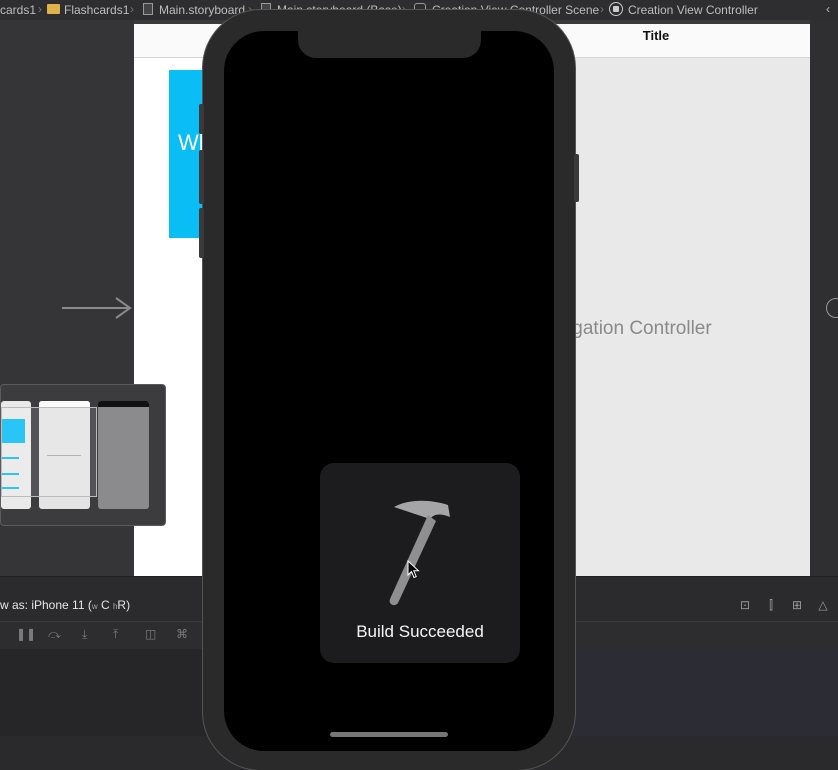 The height and width of the screenshot is (770, 838). Describe the element at coordinates (18, 10) in the screenshot. I see `breadcrumb-item-project: cards1` at that location.